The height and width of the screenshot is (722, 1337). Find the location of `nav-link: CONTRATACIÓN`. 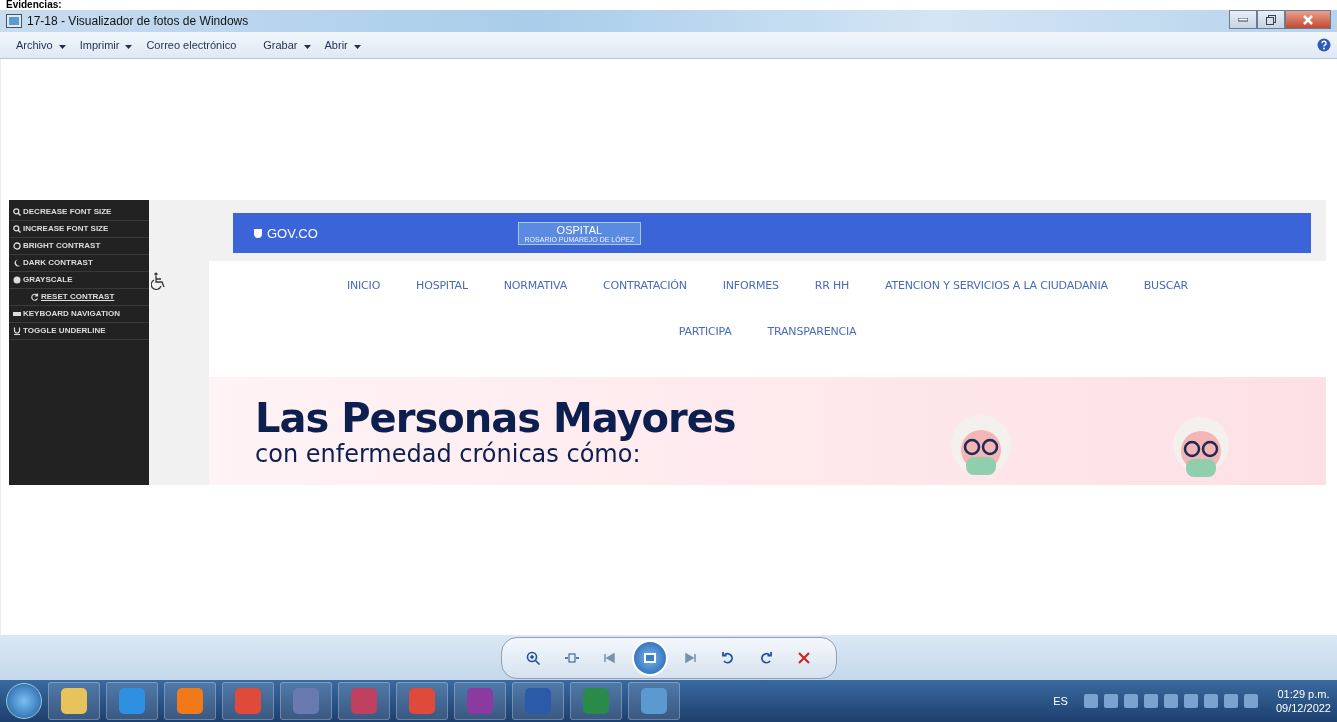

nav-link: CONTRATACIÓN is located at coordinates (645, 302).